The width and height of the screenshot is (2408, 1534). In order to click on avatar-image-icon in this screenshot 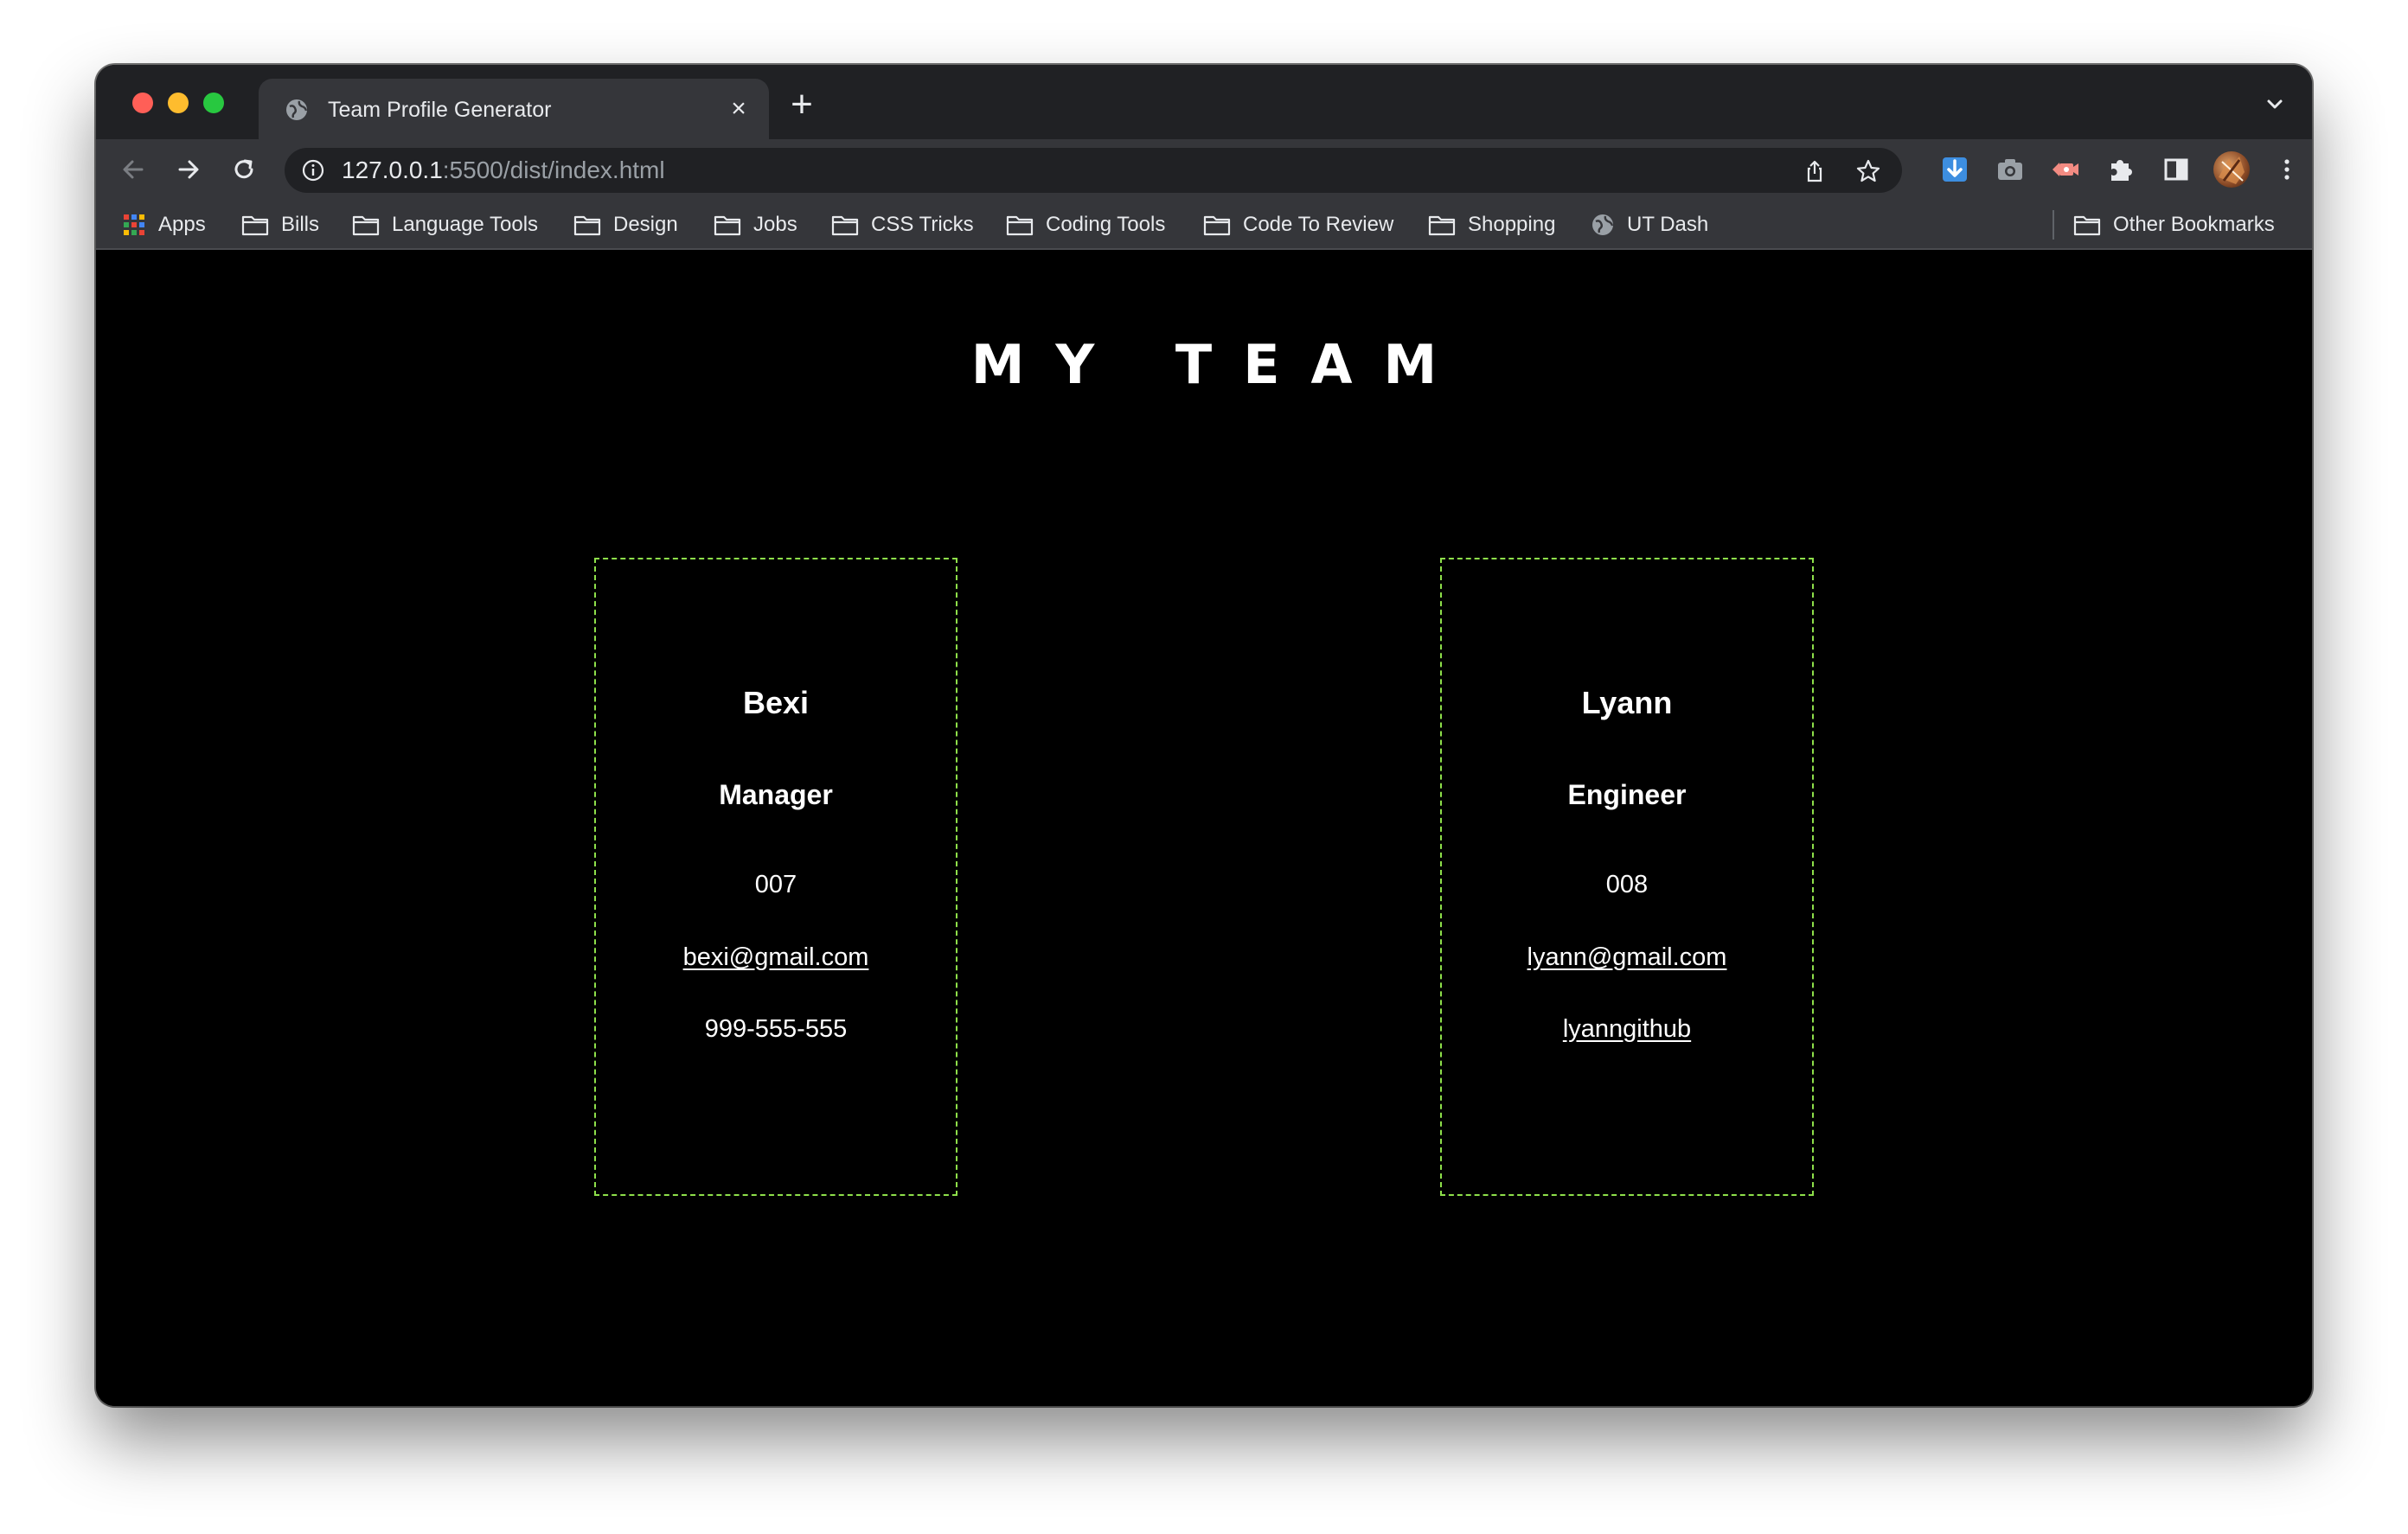, I will do `click(2232, 171)`.